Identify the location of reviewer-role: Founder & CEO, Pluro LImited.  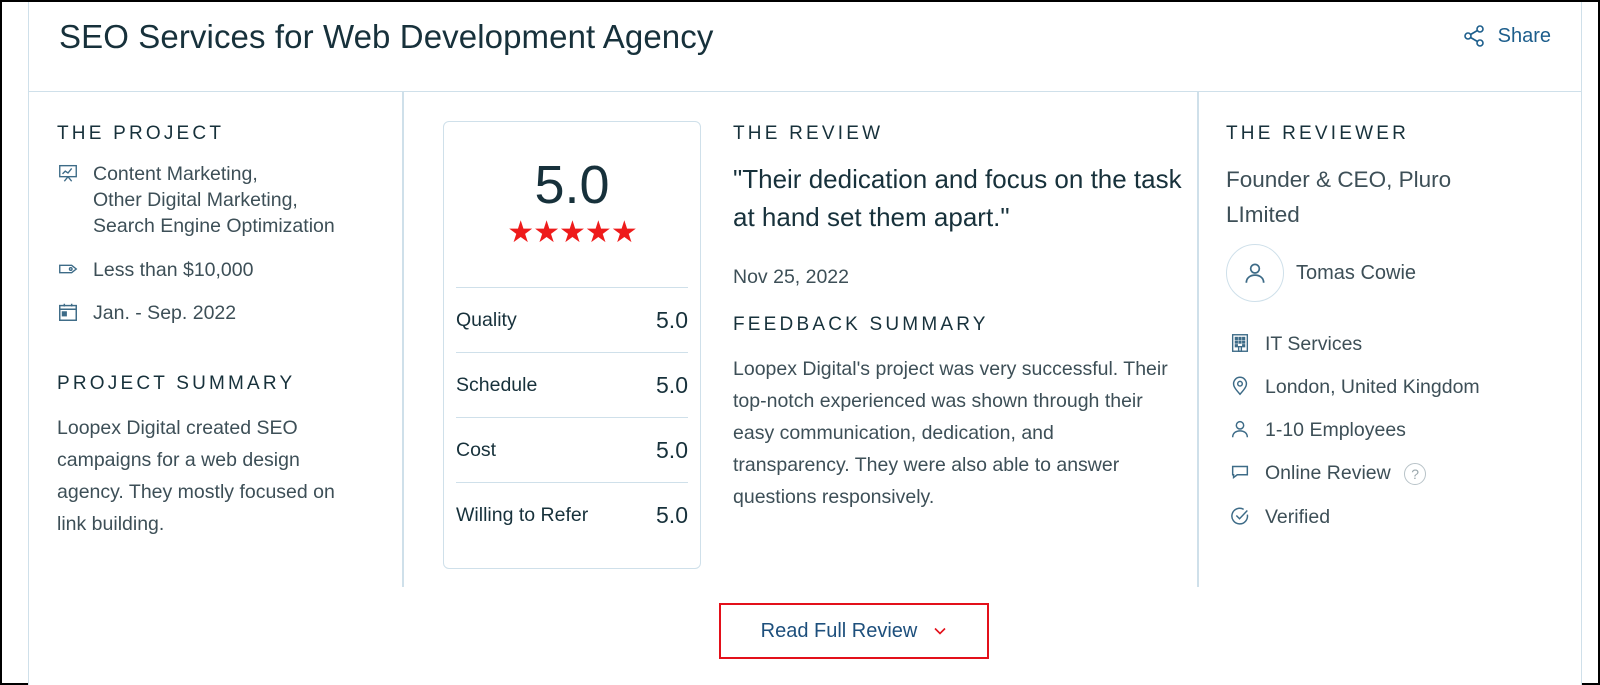
(1391, 197).